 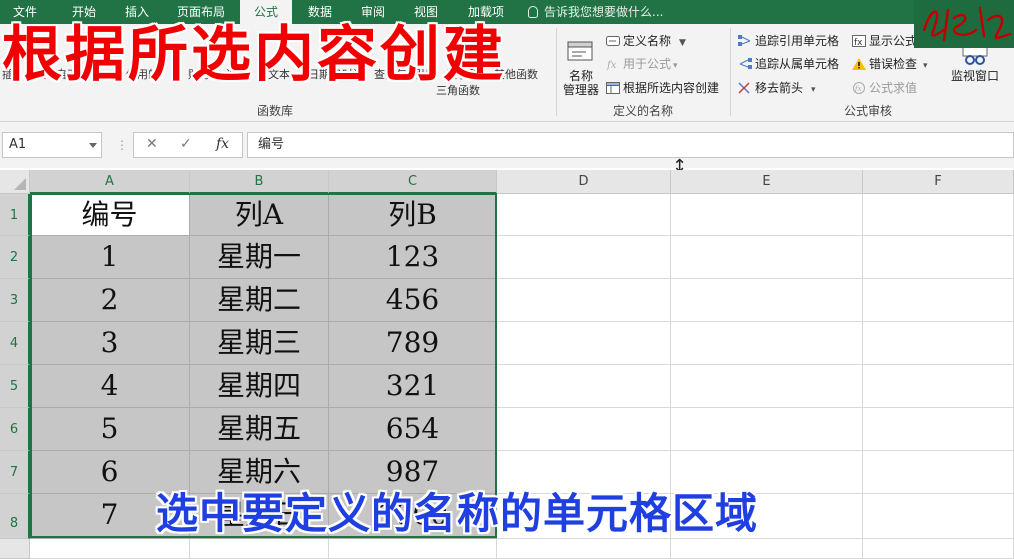 I want to click on cell-b4: 星期三, so click(x=259, y=343).